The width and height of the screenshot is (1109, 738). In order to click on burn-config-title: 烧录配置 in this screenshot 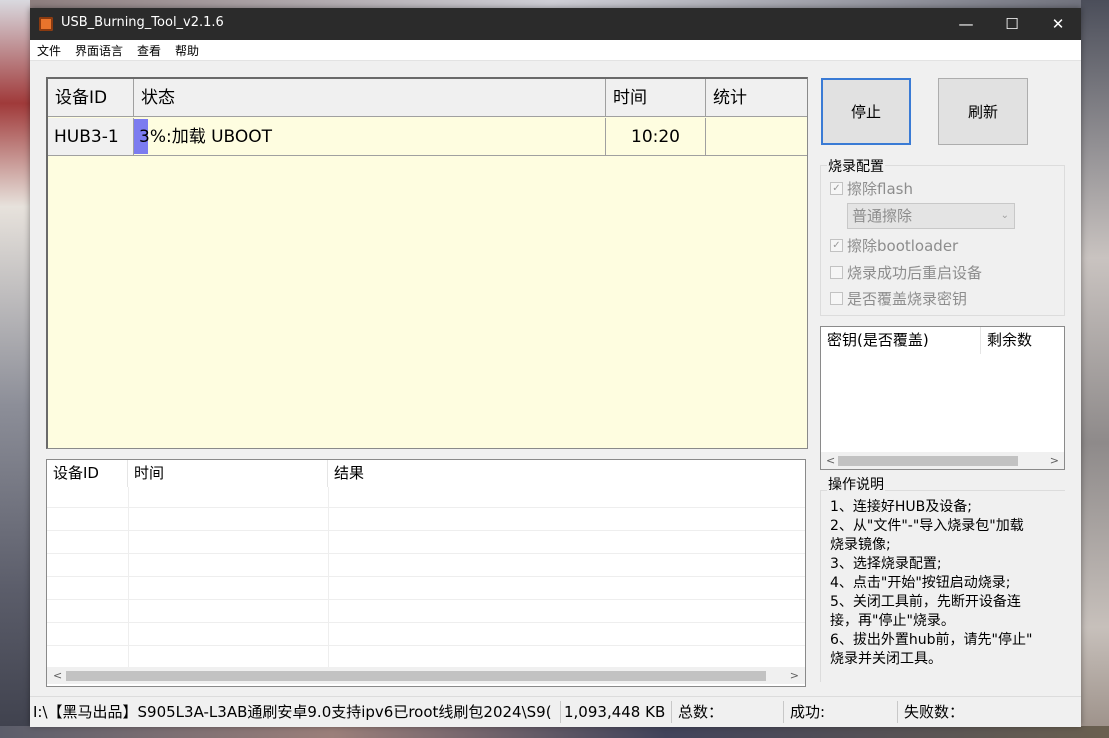, I will do `click(856, 166)`.